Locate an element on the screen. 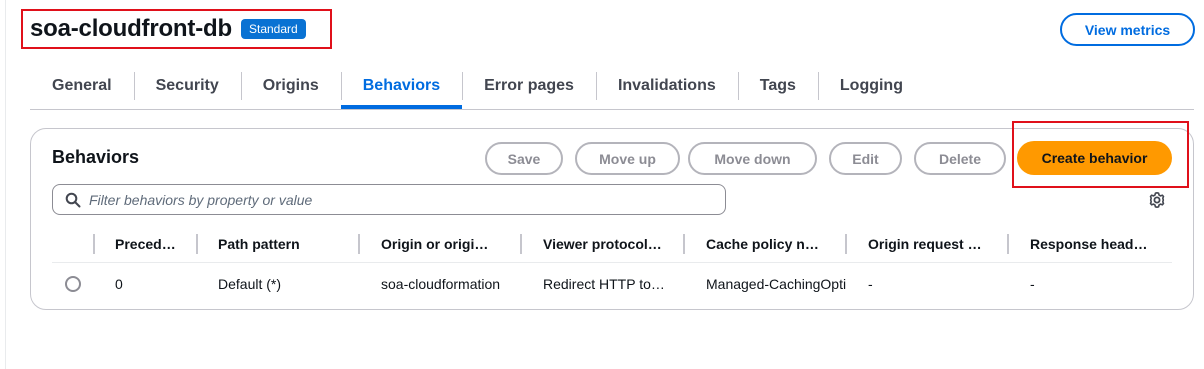 This screenshot has height=369, width=1204. tab-general: General is located at coordinates (82, 86).